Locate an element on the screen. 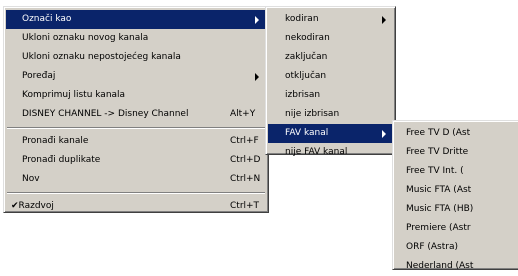 The height and width of the screenshot is (276, 518). menu-item-nov: Nov Ctrl+N is located at coordinates (136, 179).